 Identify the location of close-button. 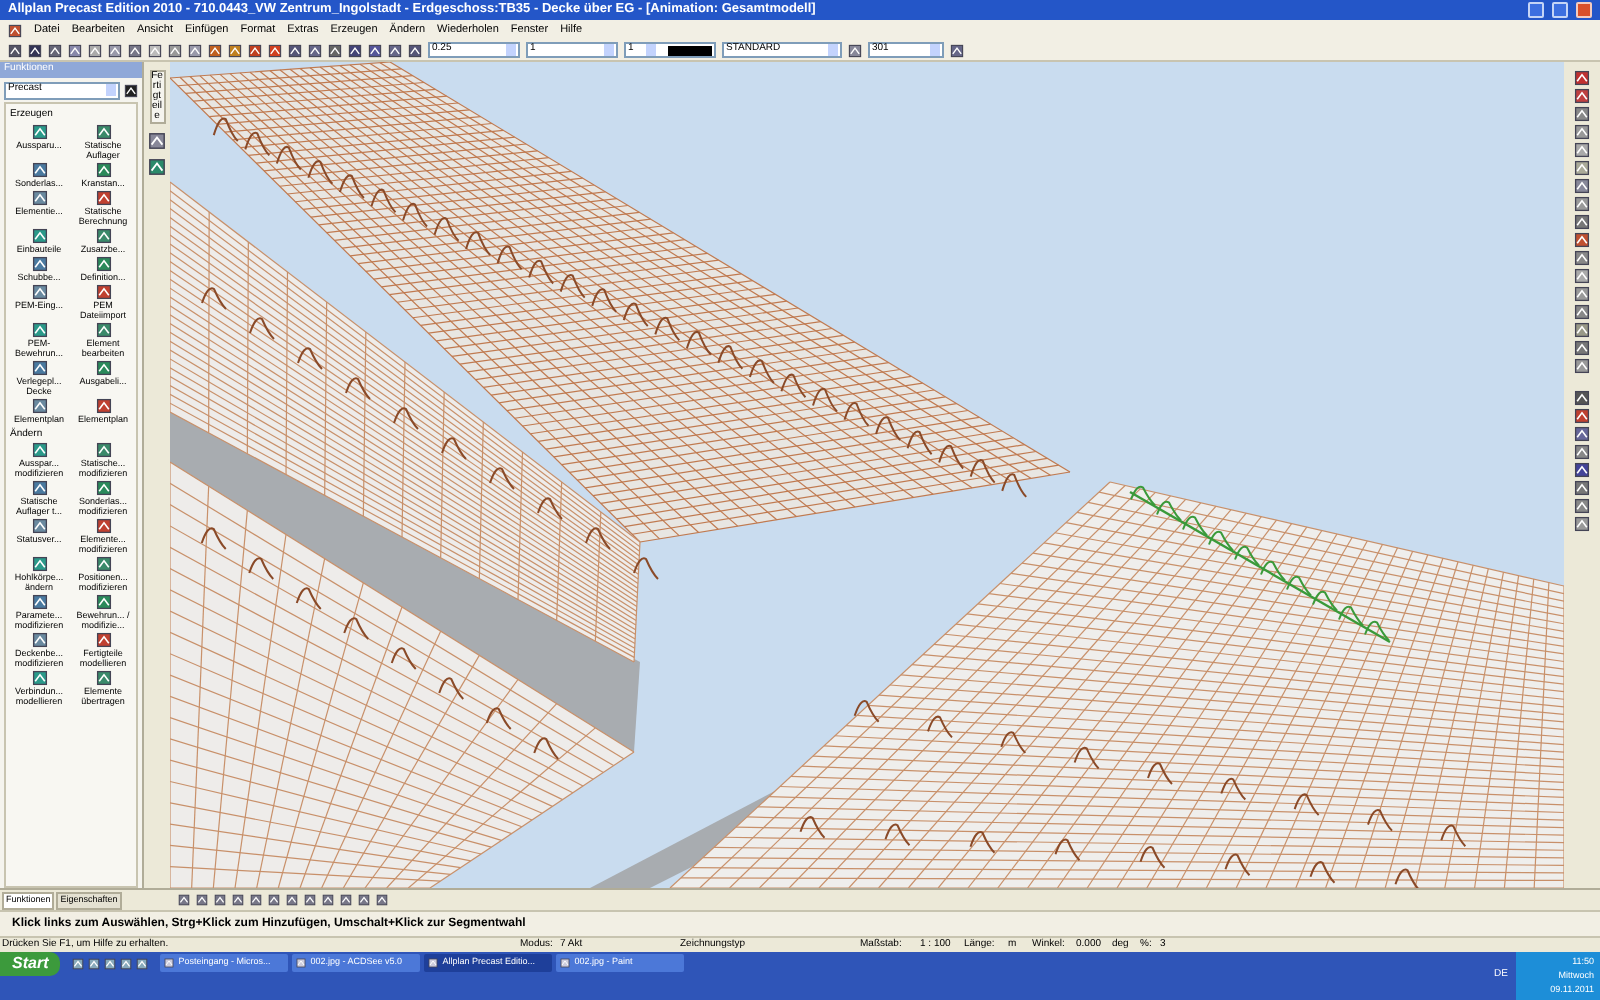
(1584, 10).